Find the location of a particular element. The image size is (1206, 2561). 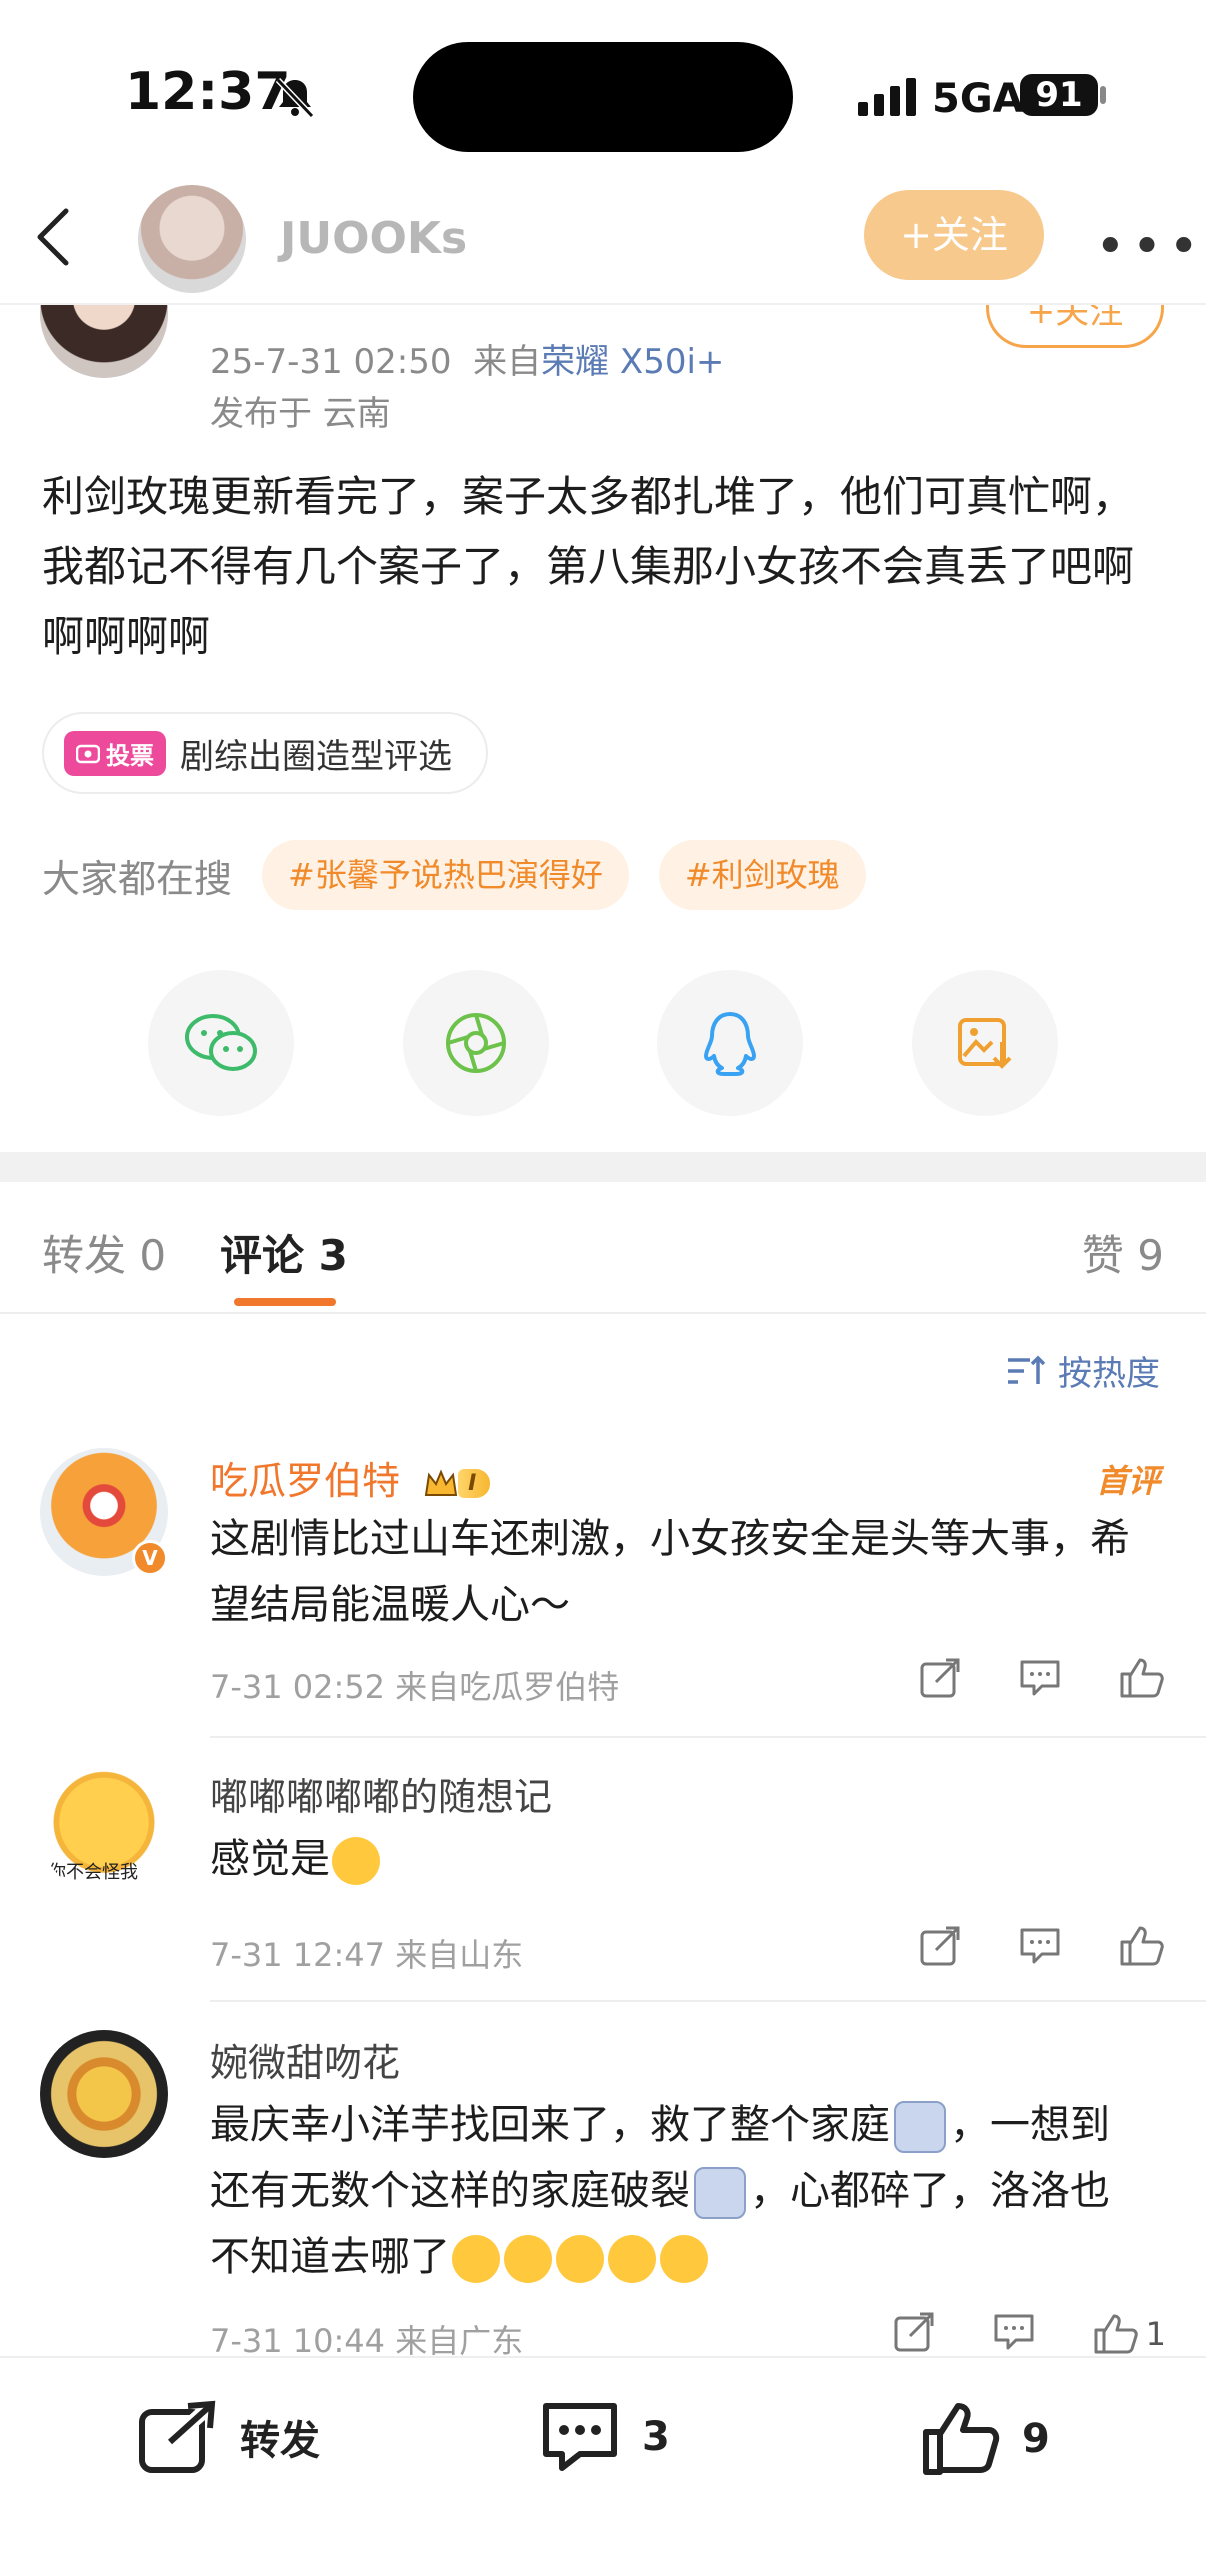

repost-icon is located at coordinates (177, 2436).